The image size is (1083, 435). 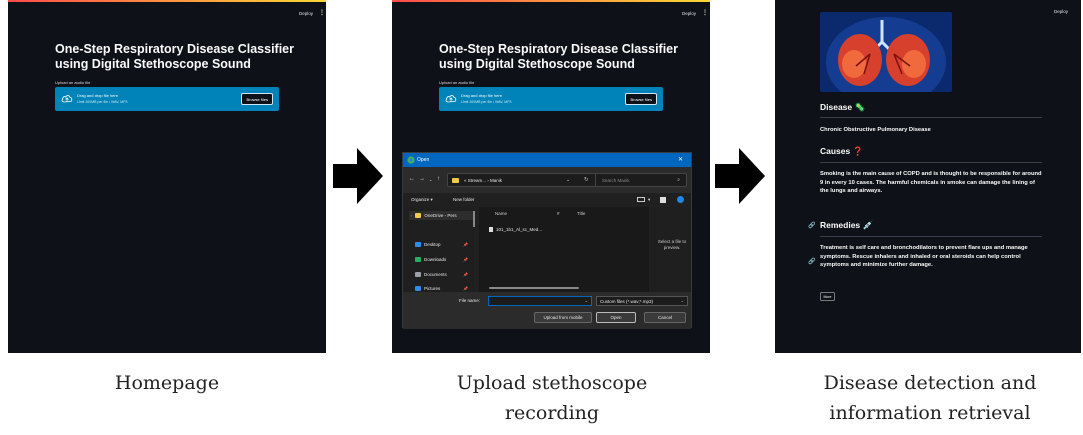 What do you see at coordinates (552, 398) in the screenshot?
I see `caption-upload: Upload stethoscope recording` at bounding box center [552, 398].